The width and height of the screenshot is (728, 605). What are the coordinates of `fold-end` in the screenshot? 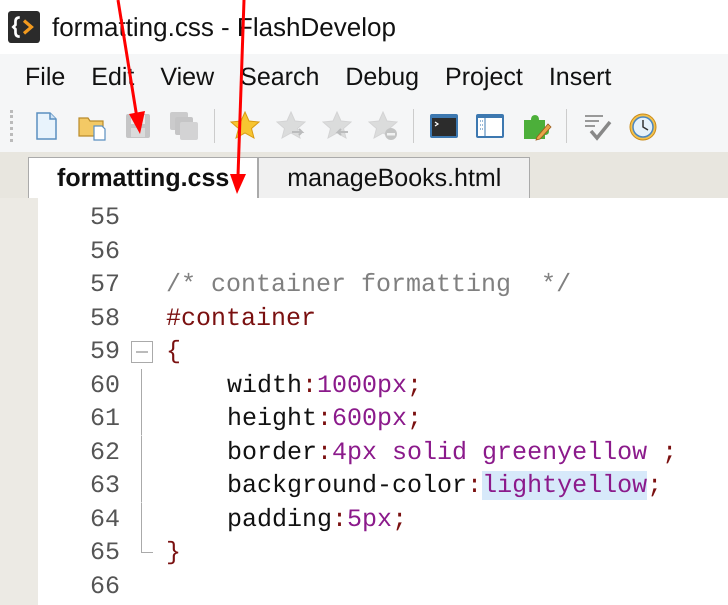 It's located at (147, 544).